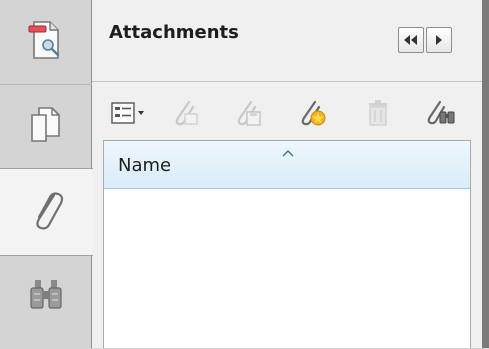 The height and width of the screenshot is (349, 489). I want to click on binoculars-icon, so click(46, 297).